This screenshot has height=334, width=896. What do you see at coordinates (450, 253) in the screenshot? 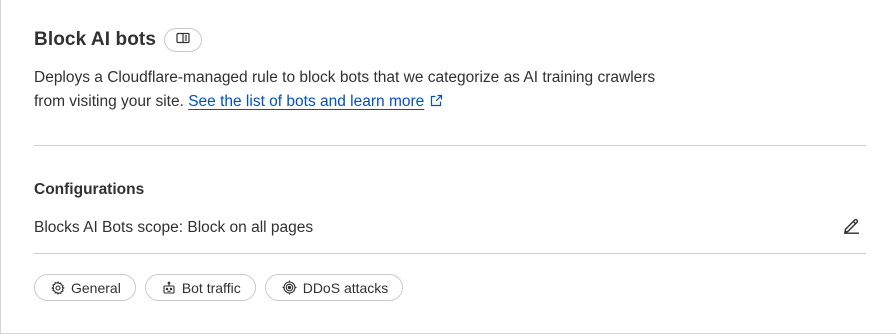
I see `config-divider` at bounding box center [450, 253].